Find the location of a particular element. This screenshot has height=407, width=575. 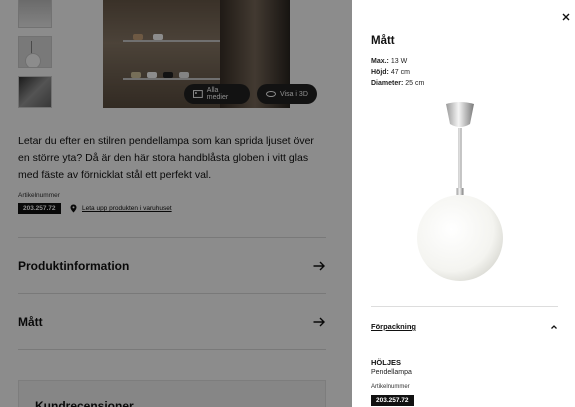

package-article-badge: 203.257.72 is located at coordinates (392, 400).